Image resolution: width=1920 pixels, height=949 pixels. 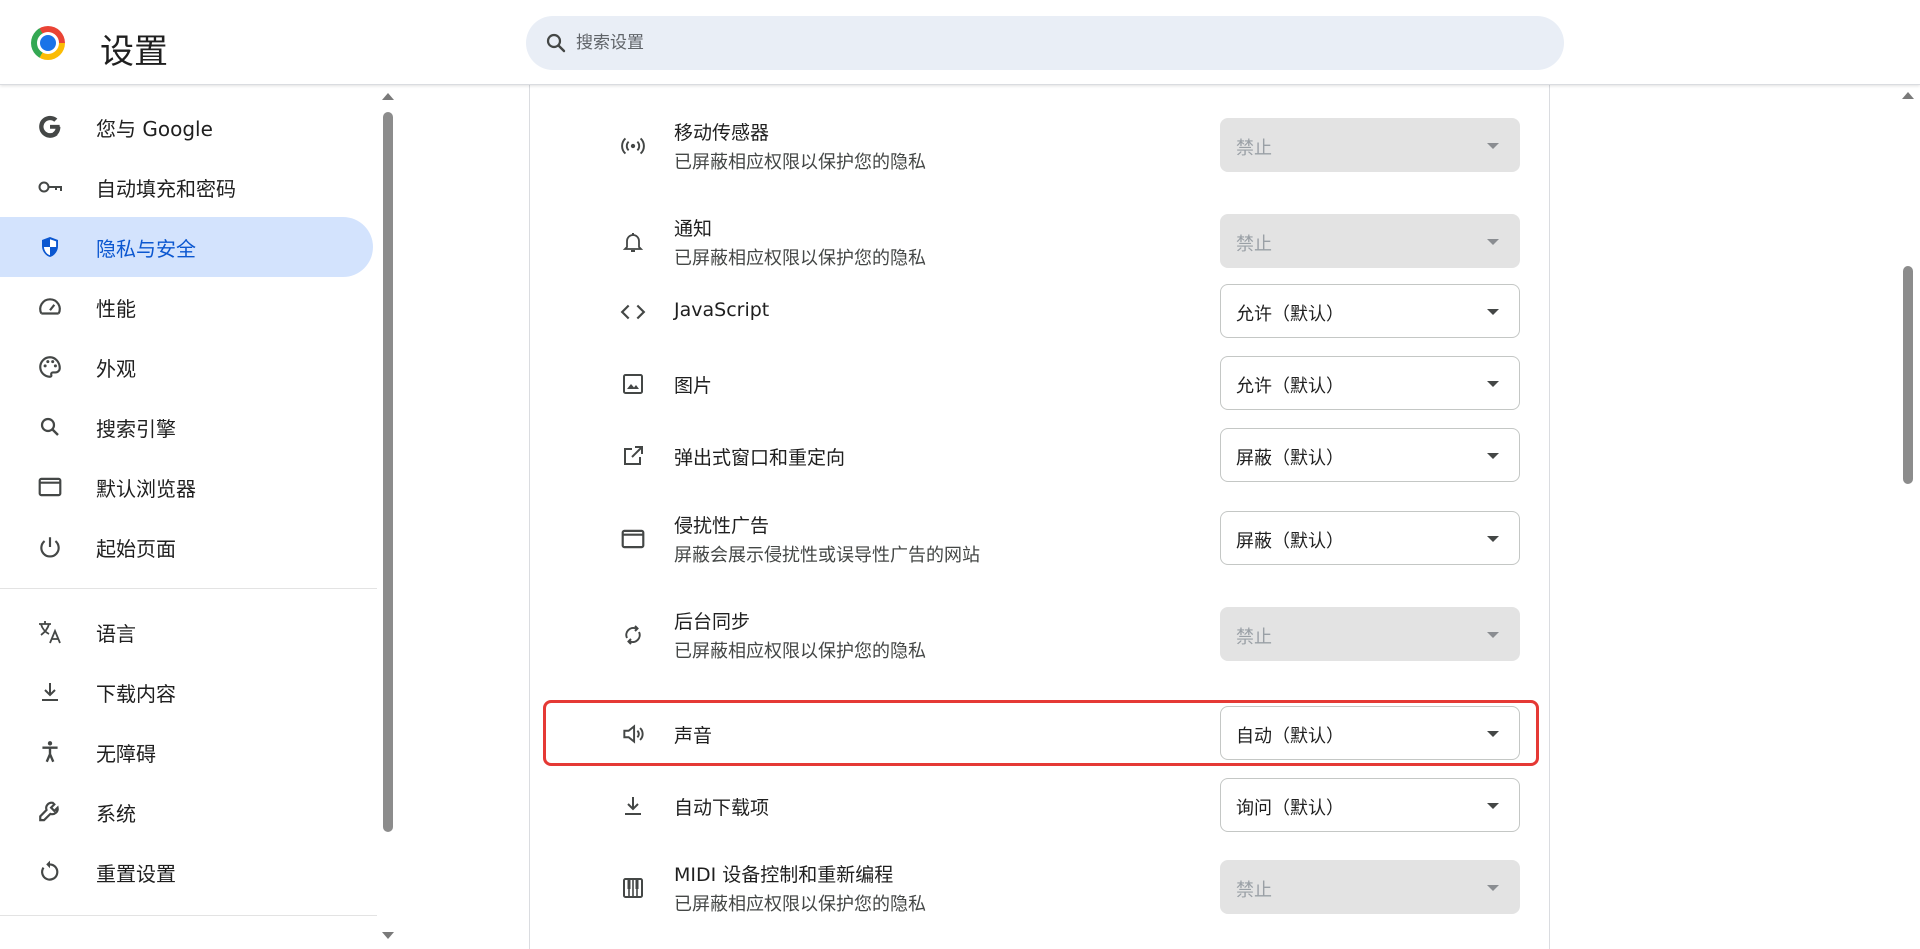 I want to click on shield-icon, so click(x=50, y=247).